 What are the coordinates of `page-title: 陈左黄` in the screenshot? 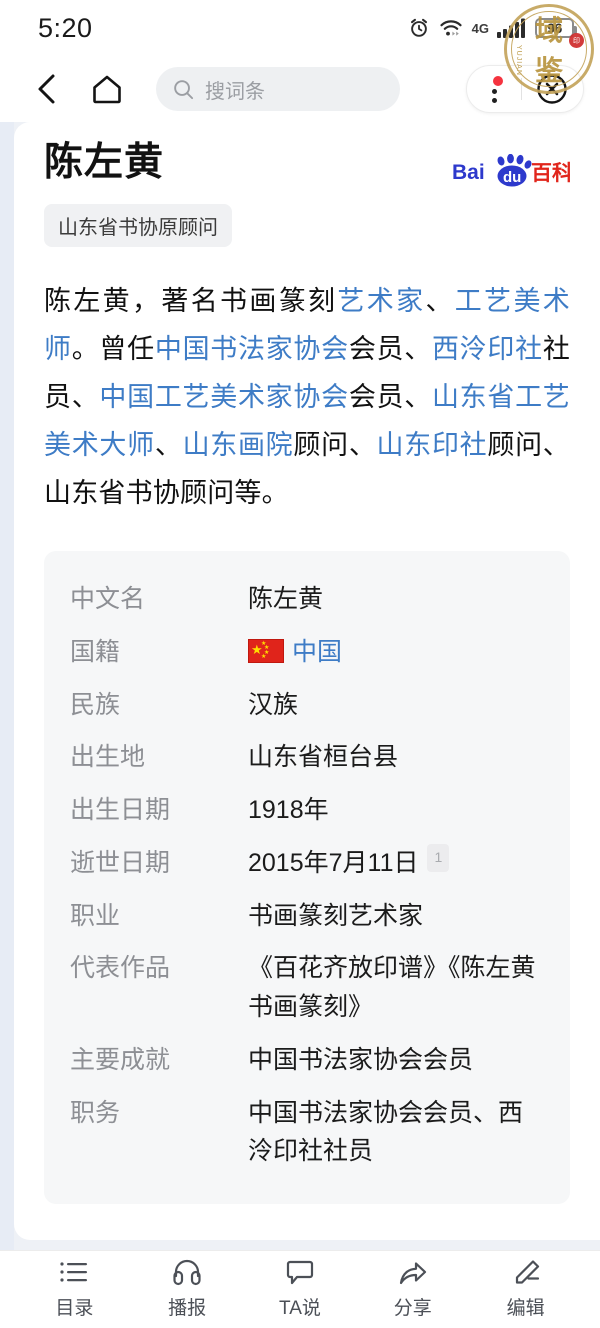 It's located at (104, 162).